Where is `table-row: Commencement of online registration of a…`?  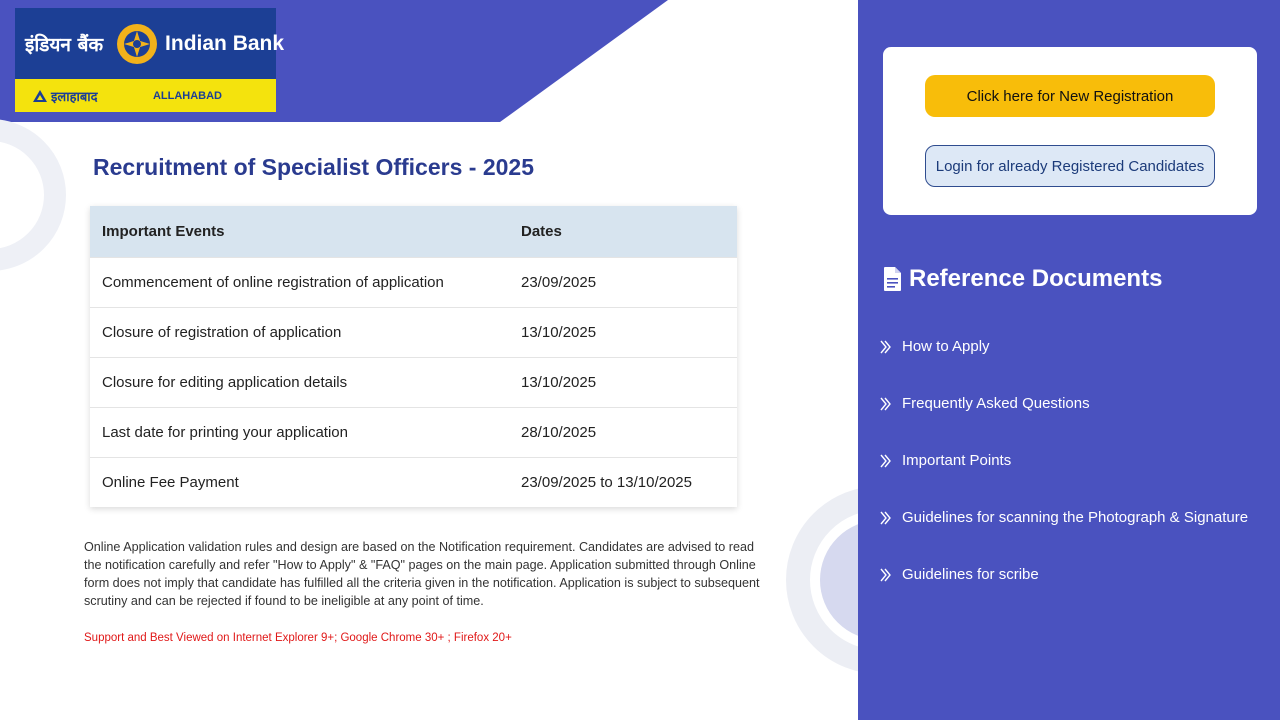 table-row: Commencement of online registration of a… is located at coordinates (413, 281).